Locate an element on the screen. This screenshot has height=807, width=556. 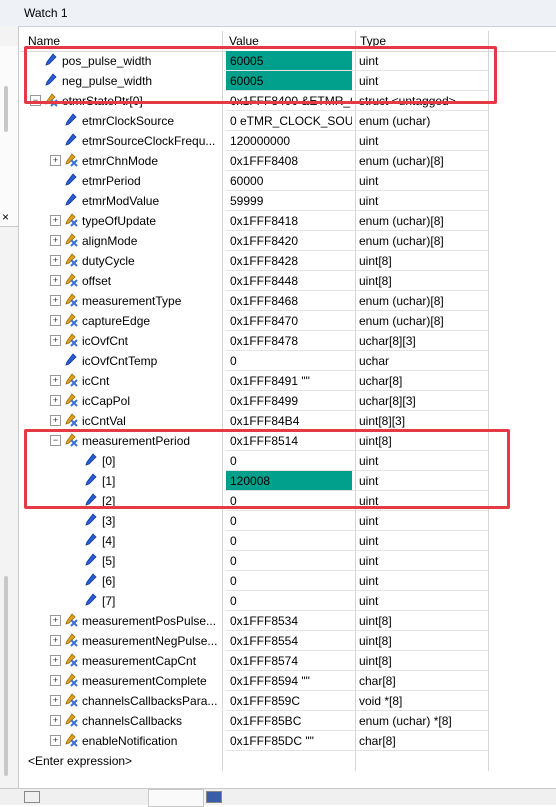
watch-row: + etmrChnMode 0x1FFF8408 enum (uchar)[8] is located at coordinates (288, 161).